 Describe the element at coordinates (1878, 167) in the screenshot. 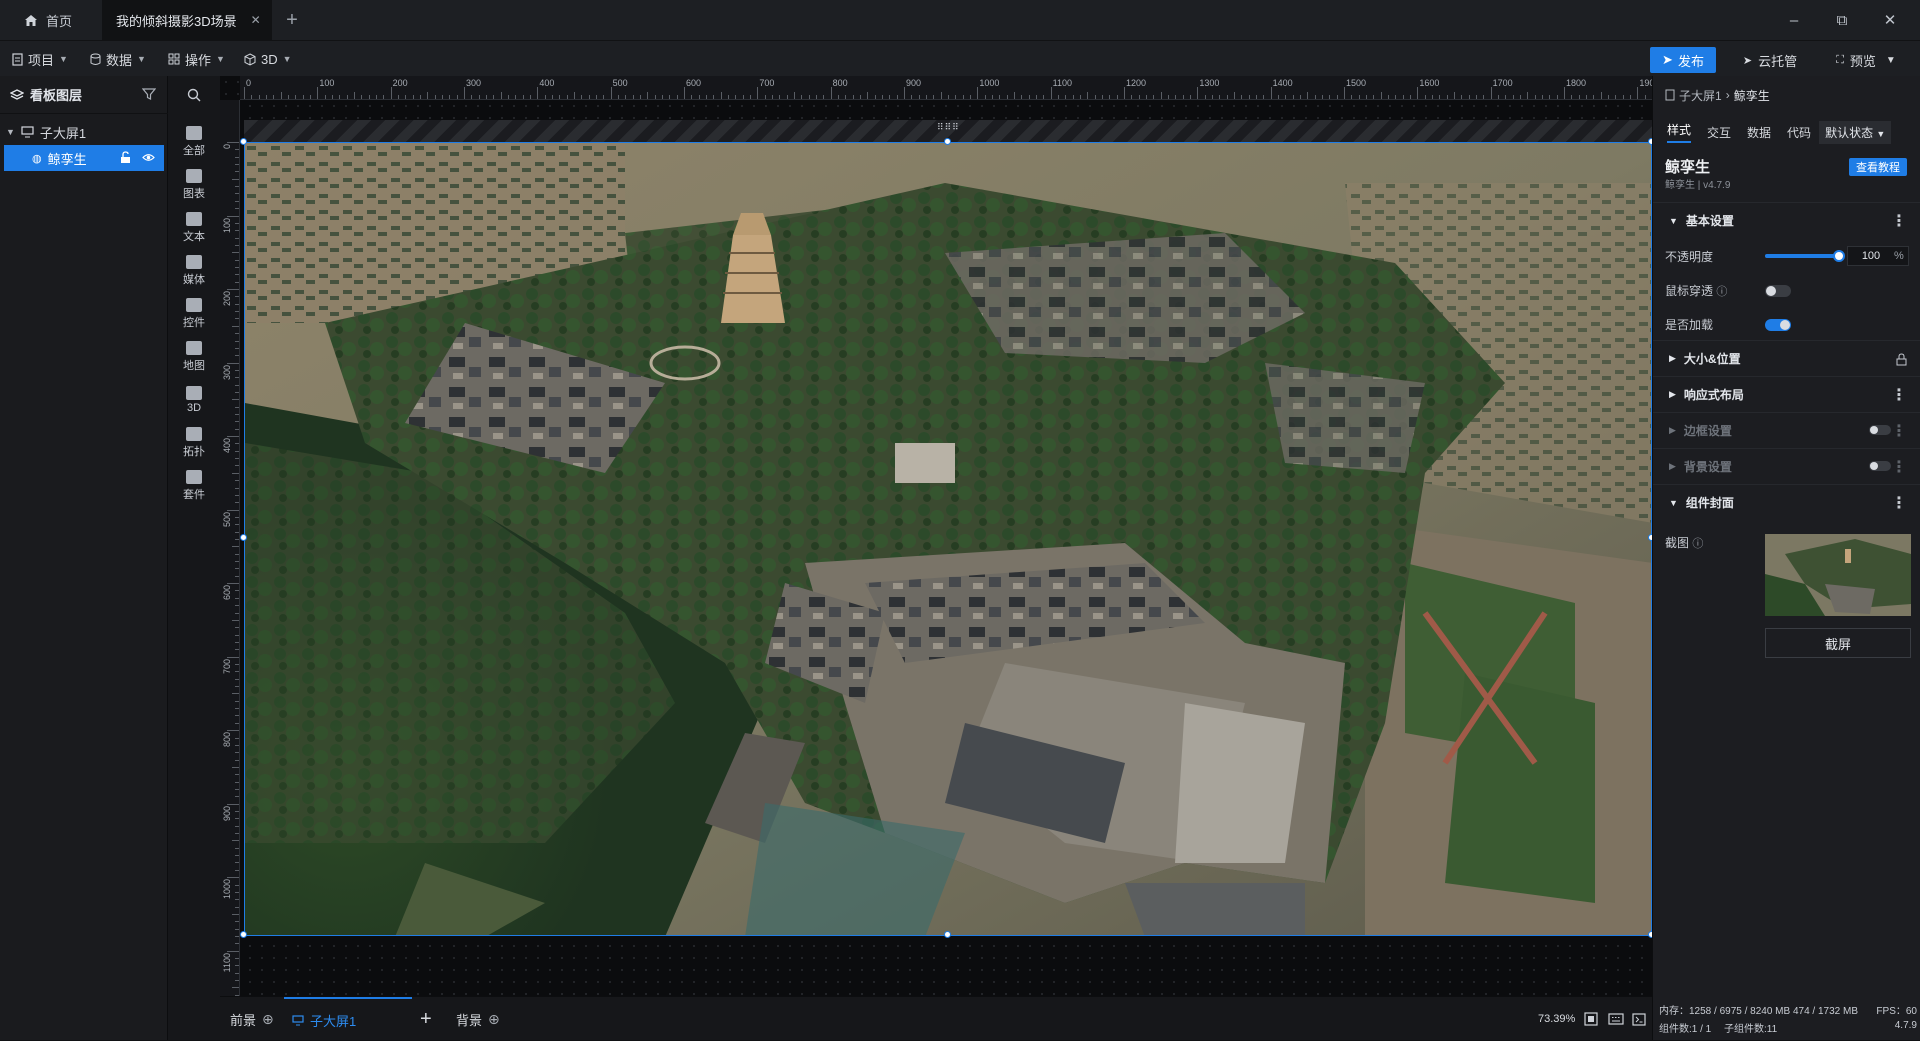

I see `tutorial-button: 查看教程` at that location.